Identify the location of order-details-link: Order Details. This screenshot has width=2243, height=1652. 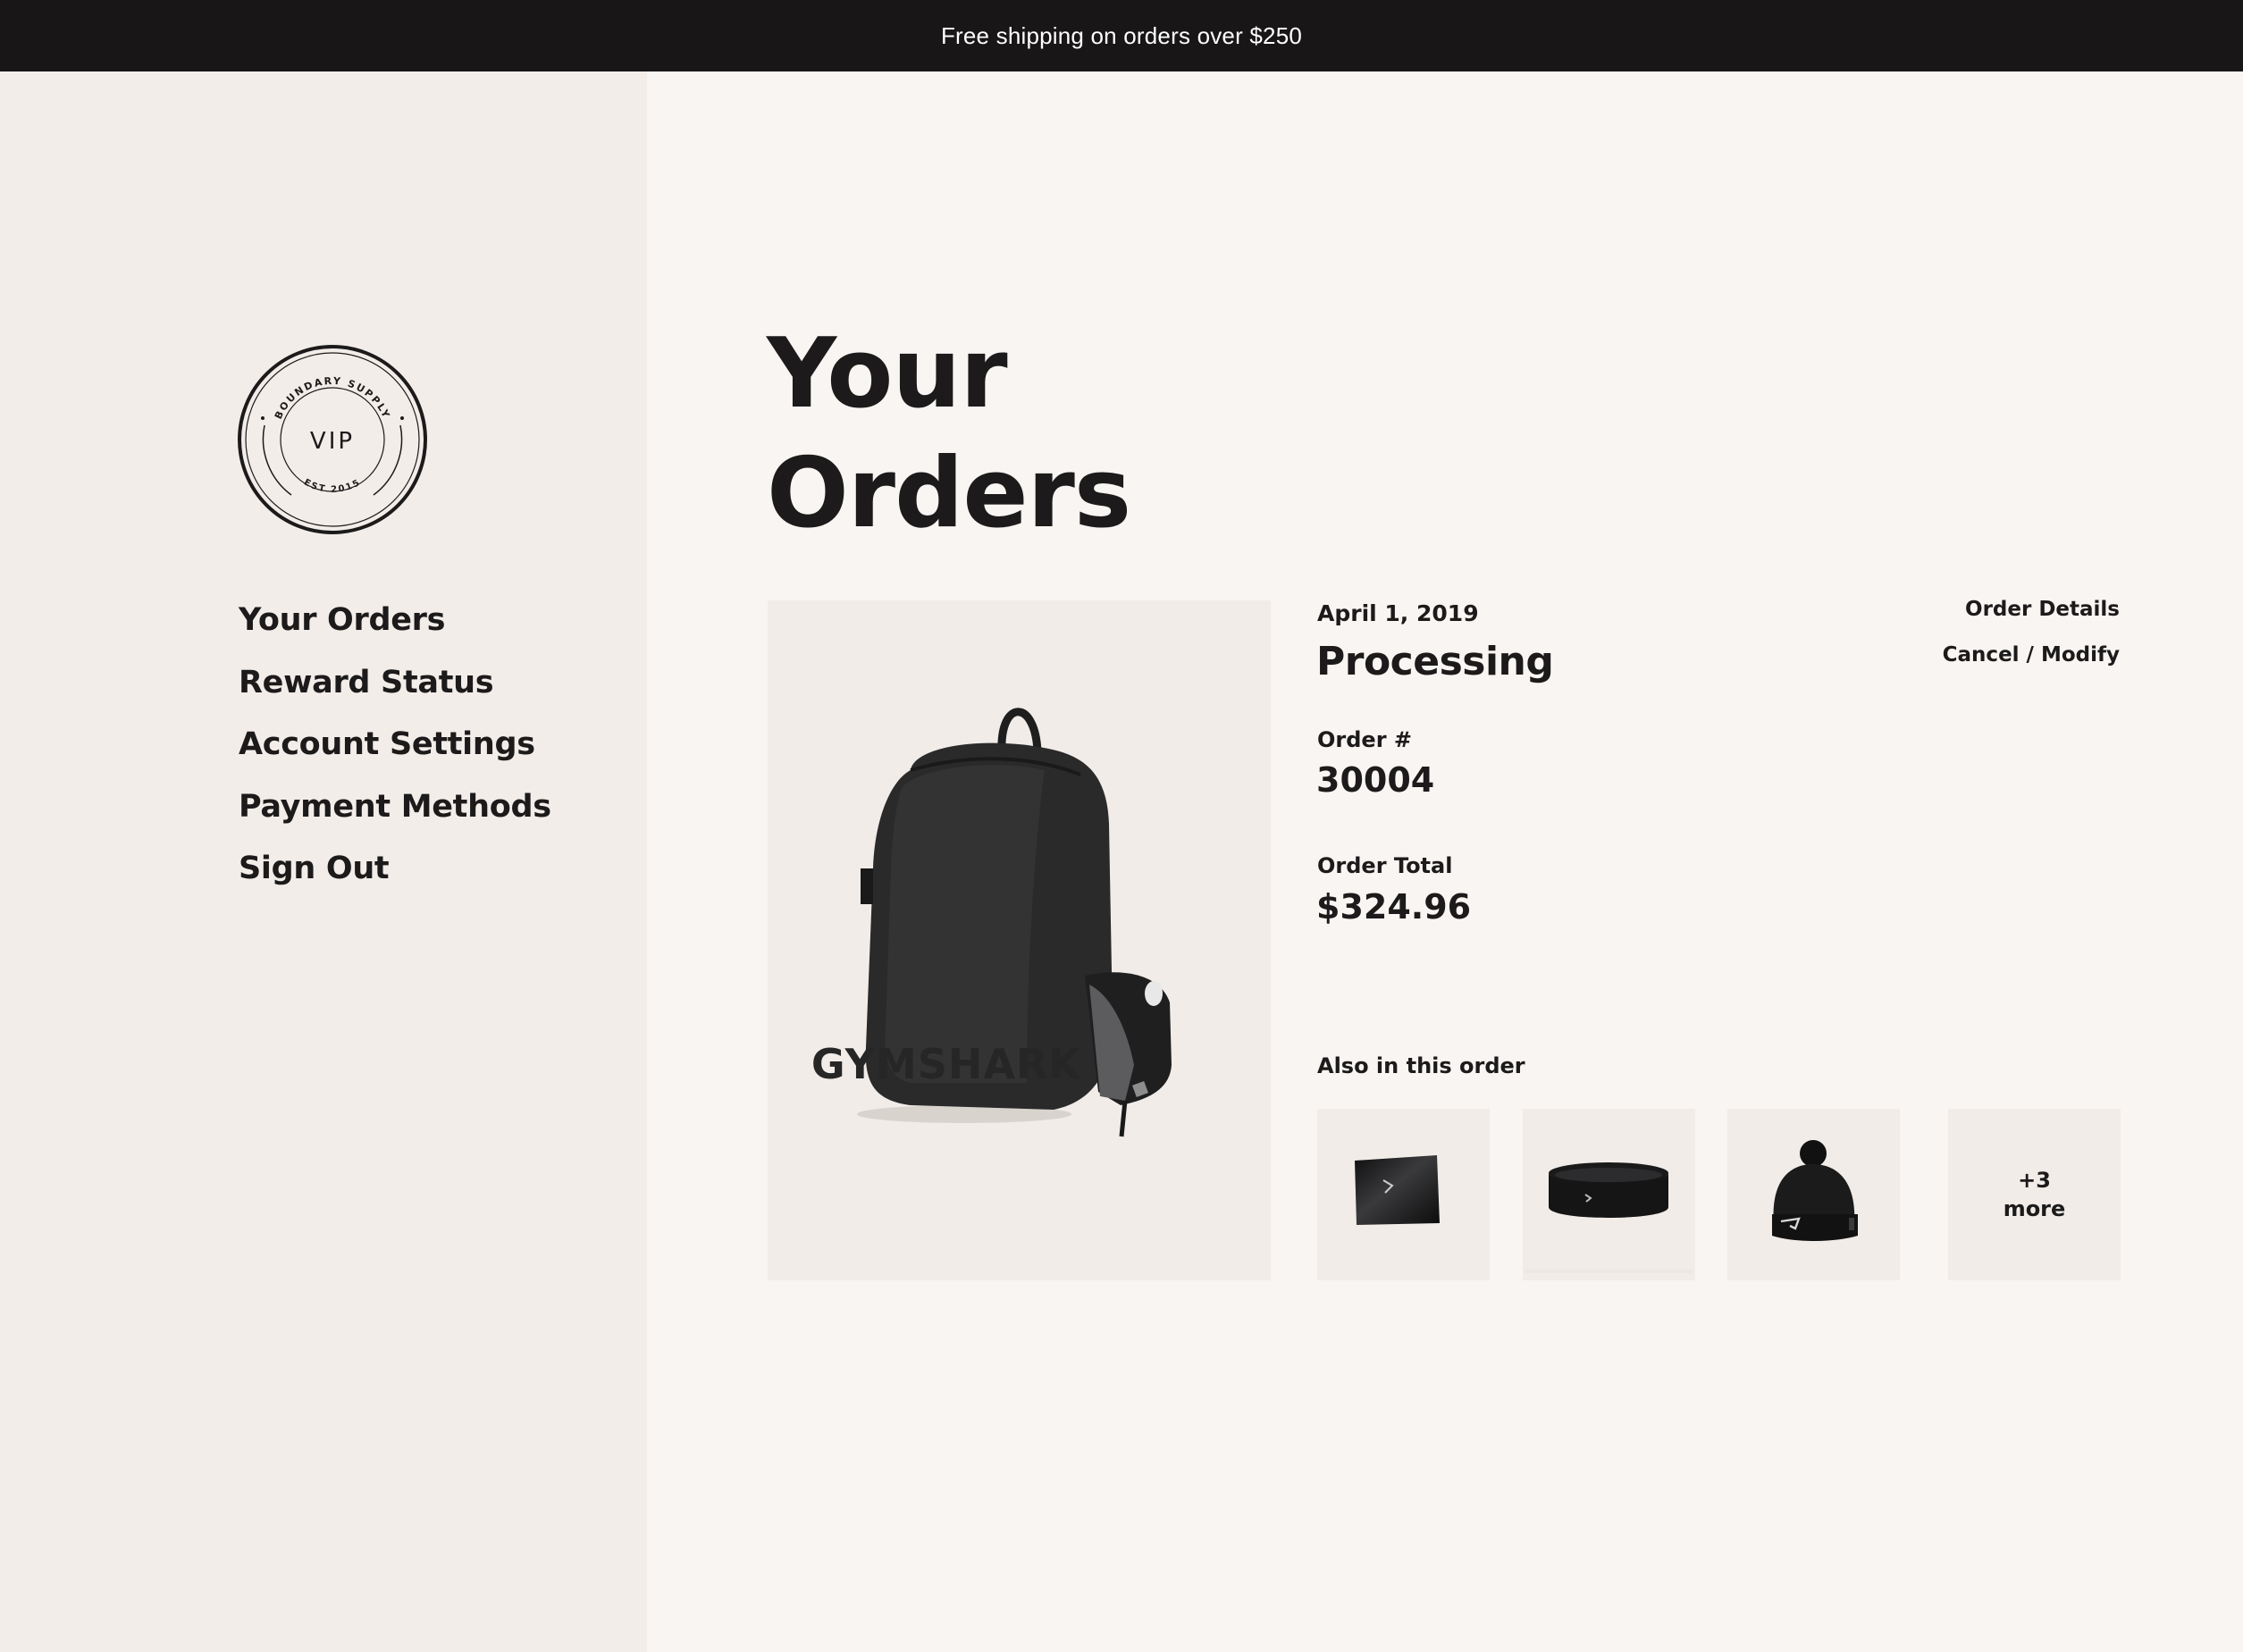
(2042, 609).